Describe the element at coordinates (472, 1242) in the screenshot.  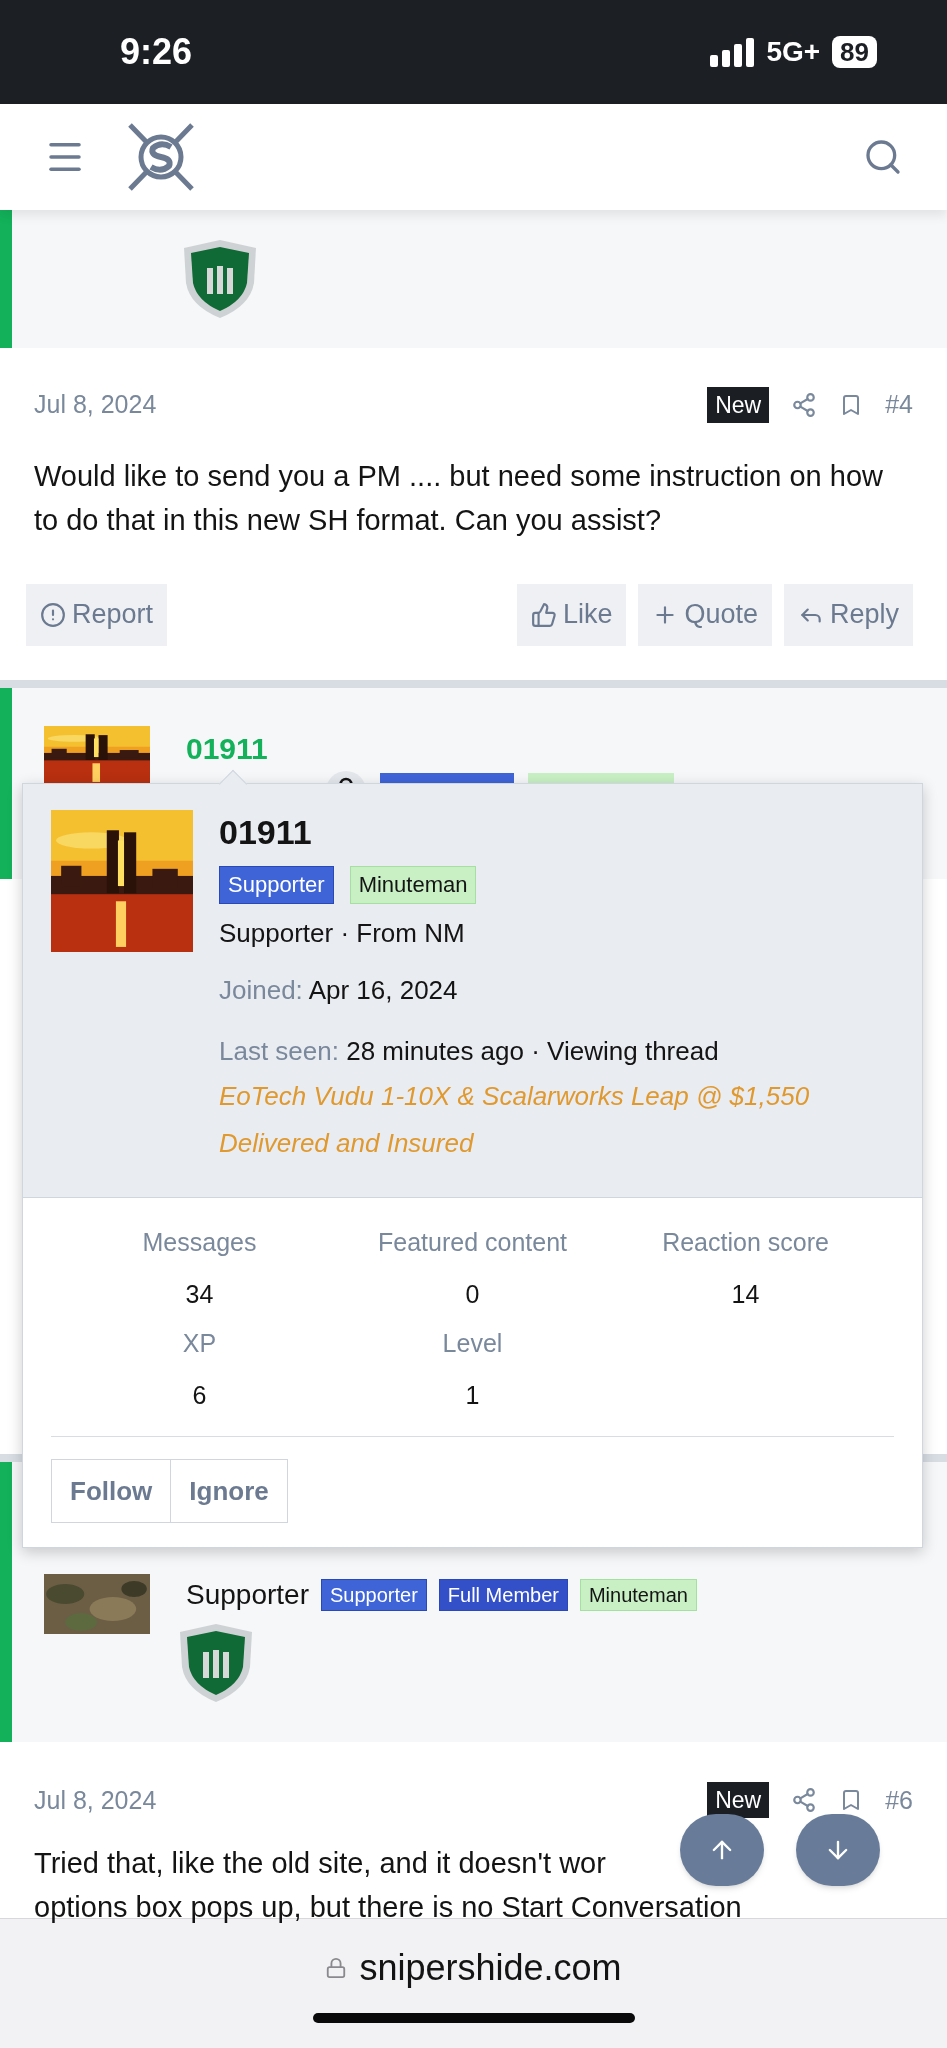
I see `stat-label: Featured content` at that location.